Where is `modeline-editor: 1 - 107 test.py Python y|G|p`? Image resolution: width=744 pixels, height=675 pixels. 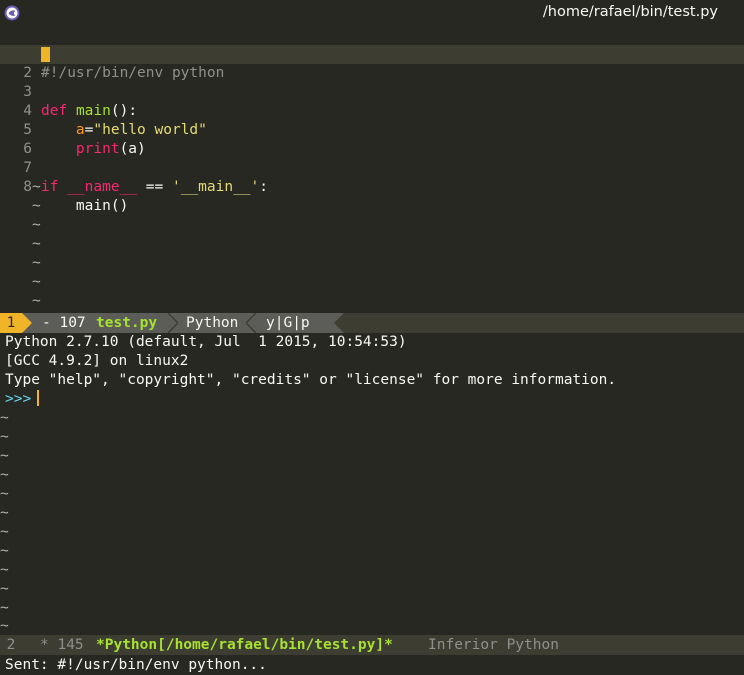
modeline-editor: 1 - 107 test.py Python y|G|p is located at coordinates (372, 323).